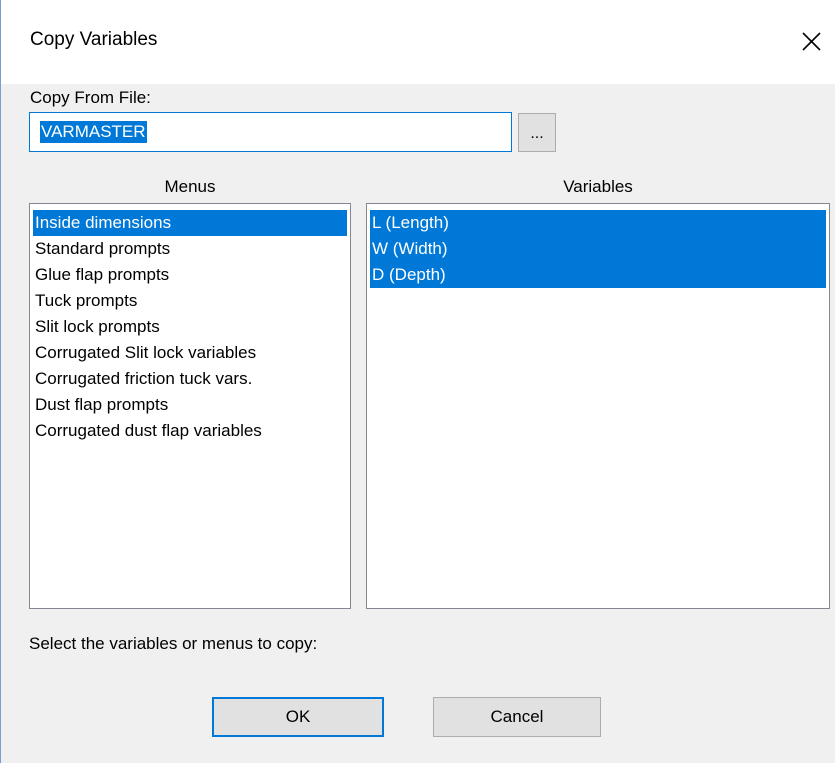 The image size is (835, 763). Describe the element at coordinates (598, 275) in the screenshot. I see `variables-list-item: D (Depth)` at that location.